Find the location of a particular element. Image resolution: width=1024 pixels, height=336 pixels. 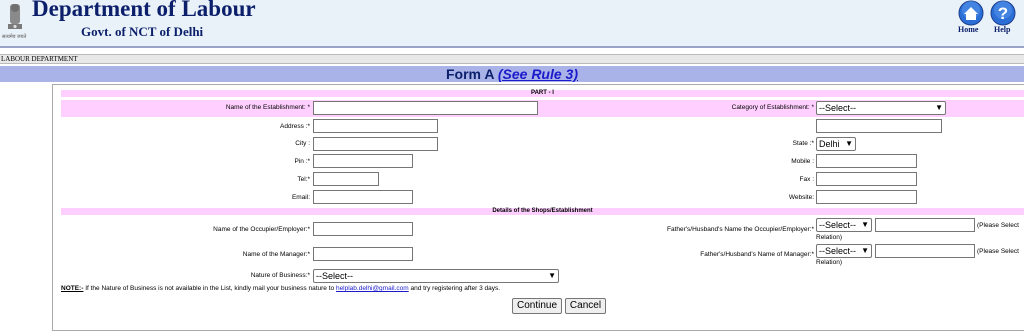

state-label: State :* is located at coordinates (803, 143).